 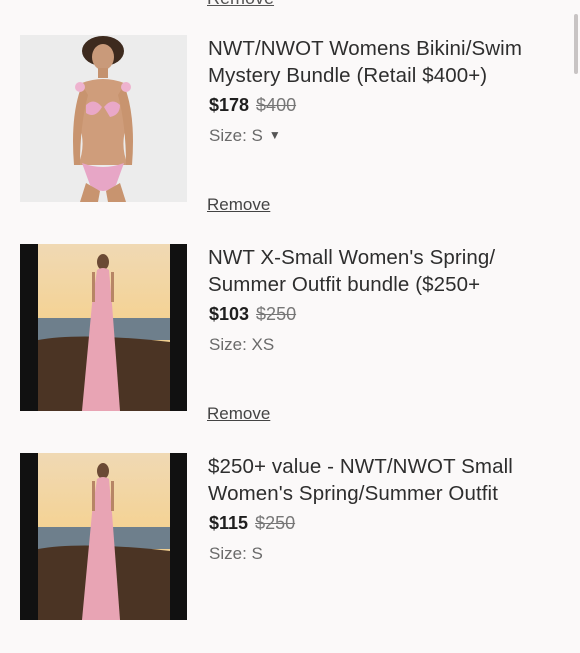 What do you see at coordinates (252, 105) in the screenshot?
I see `price-row: $178 $400` at bounding box center [252, 105].